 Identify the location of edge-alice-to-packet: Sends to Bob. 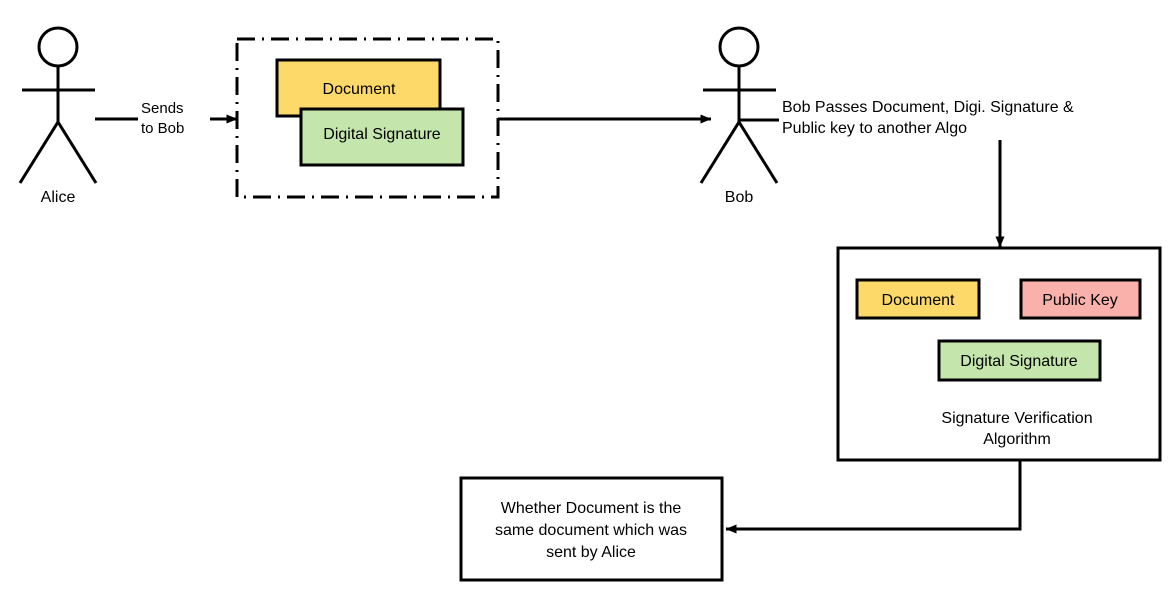
(166, 118).